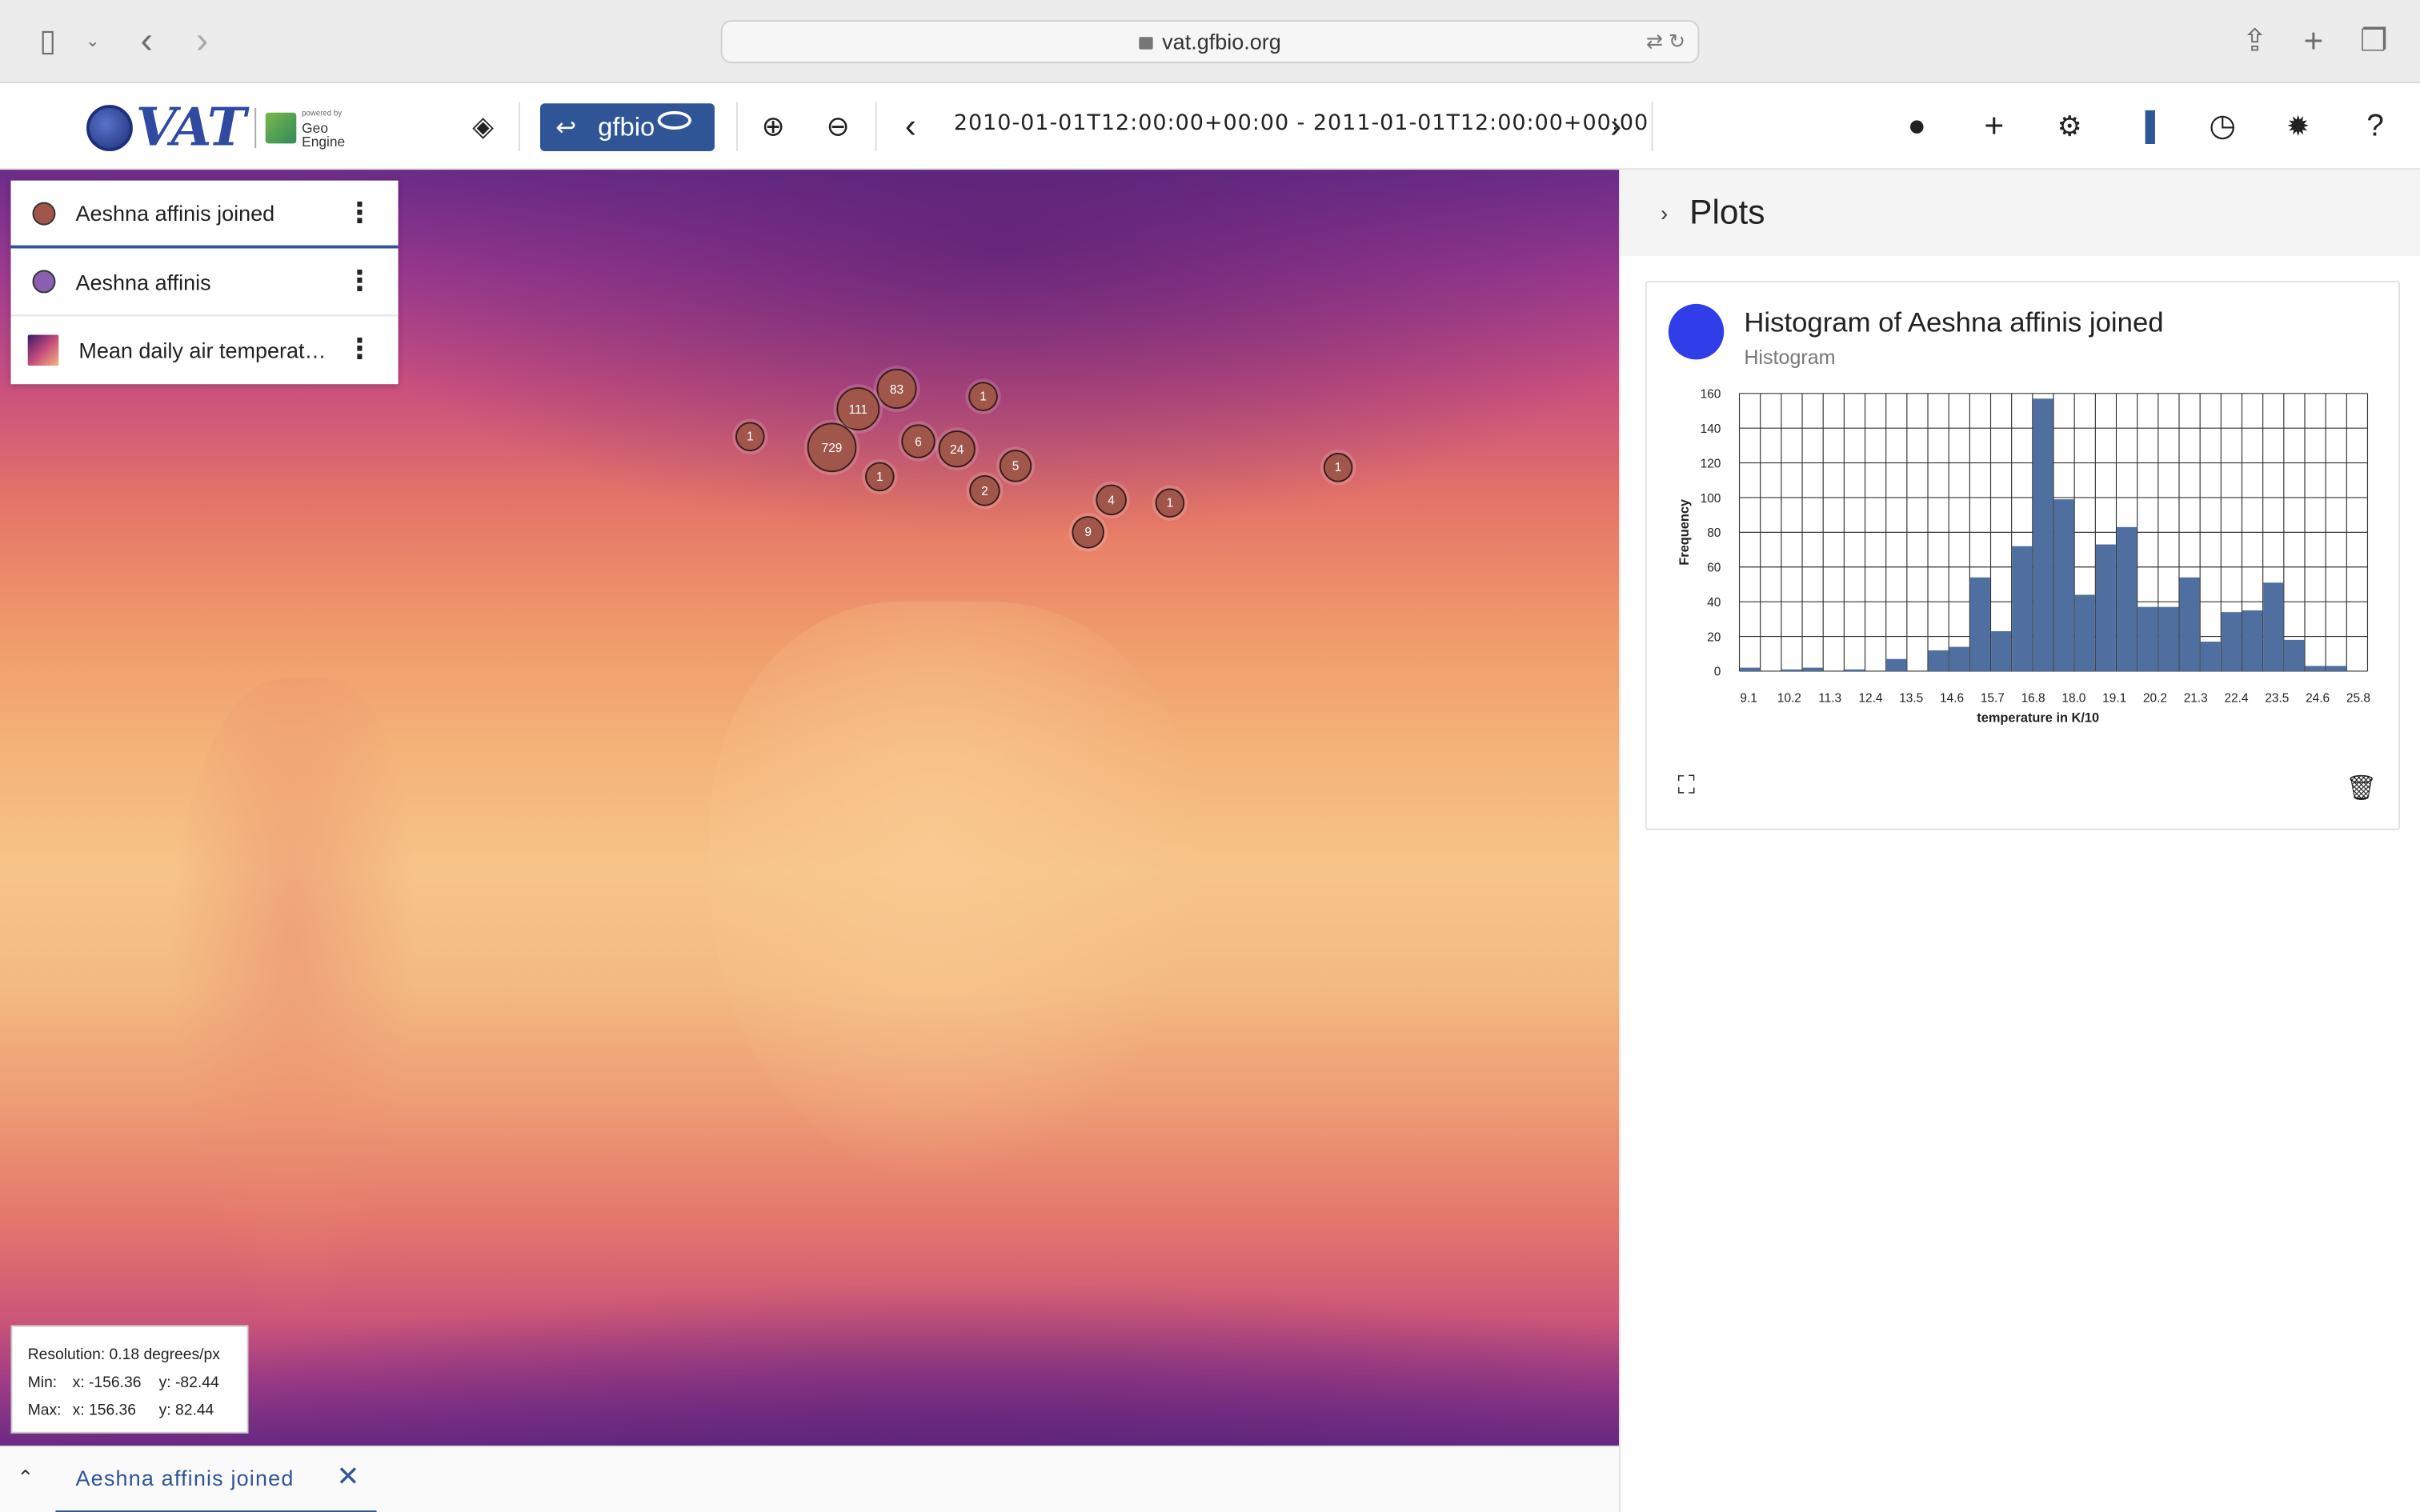 The image size is (2420, 1512). Describe the element at coordinates (44, 282) in the screenshot. I see `point-symbol-icon` at that location.